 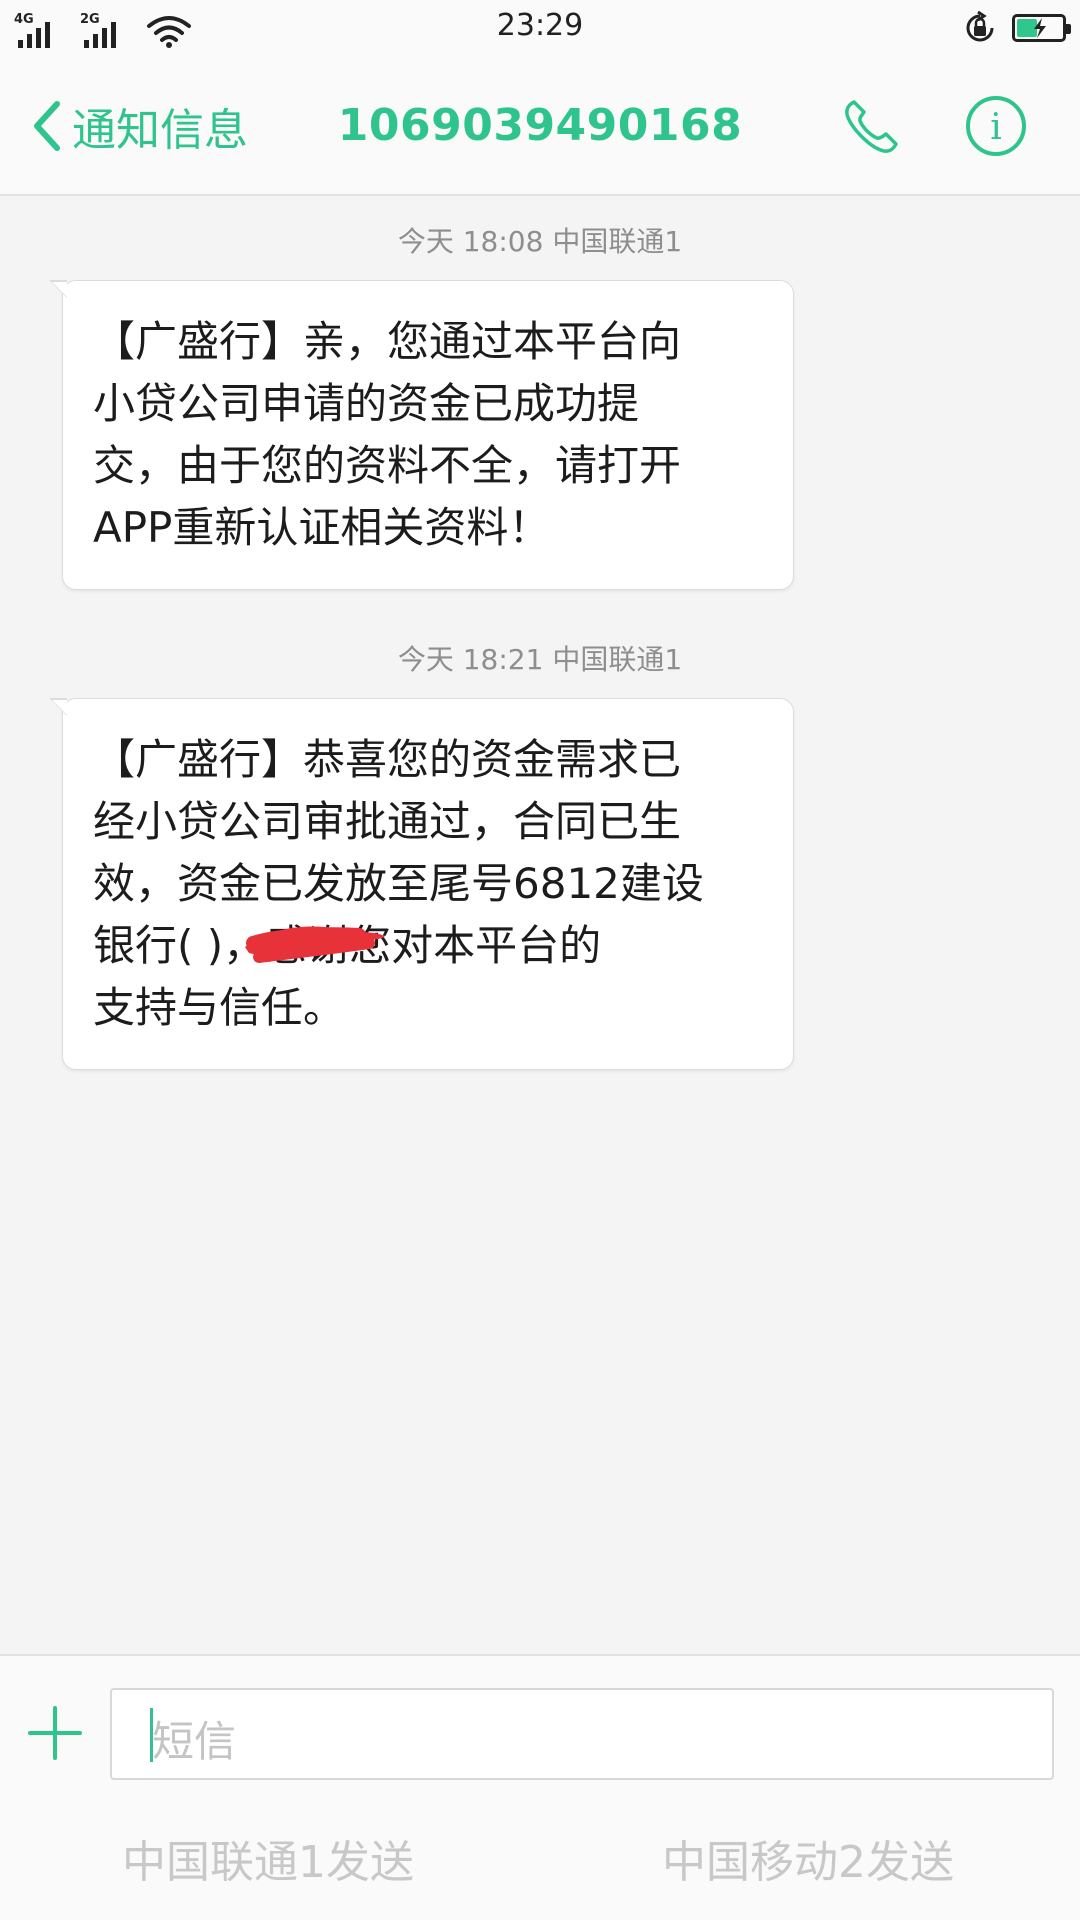 What do you see at coordinates (387, 341) in the screenshot?
I see `message-line: 【广盛行】亲，您通过本平台向` at bounding box center [387, 341].